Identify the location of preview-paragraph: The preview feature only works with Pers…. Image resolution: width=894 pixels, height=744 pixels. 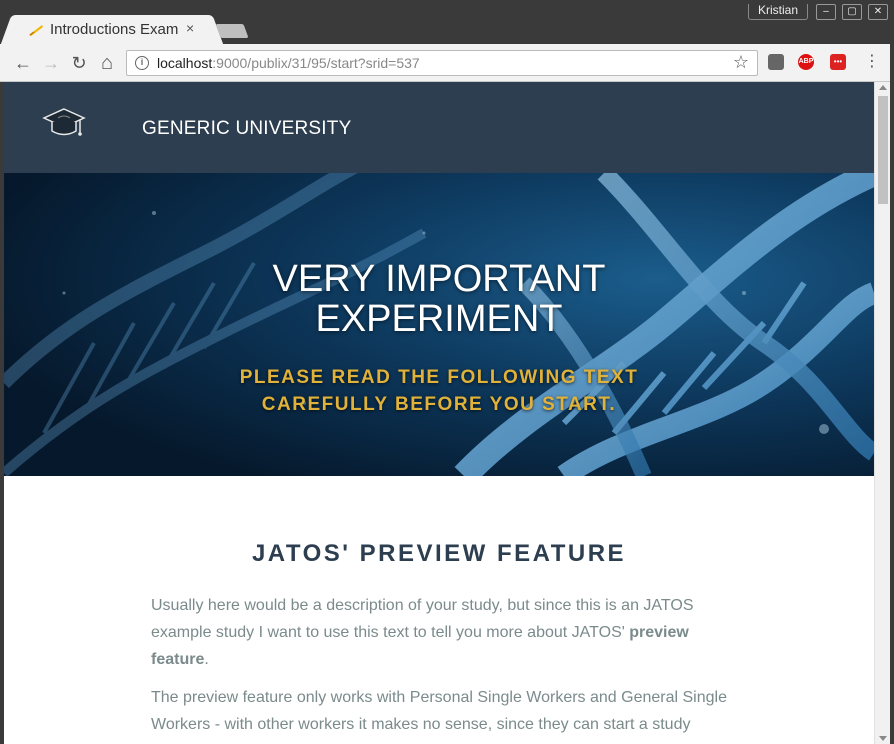
(439, 711).